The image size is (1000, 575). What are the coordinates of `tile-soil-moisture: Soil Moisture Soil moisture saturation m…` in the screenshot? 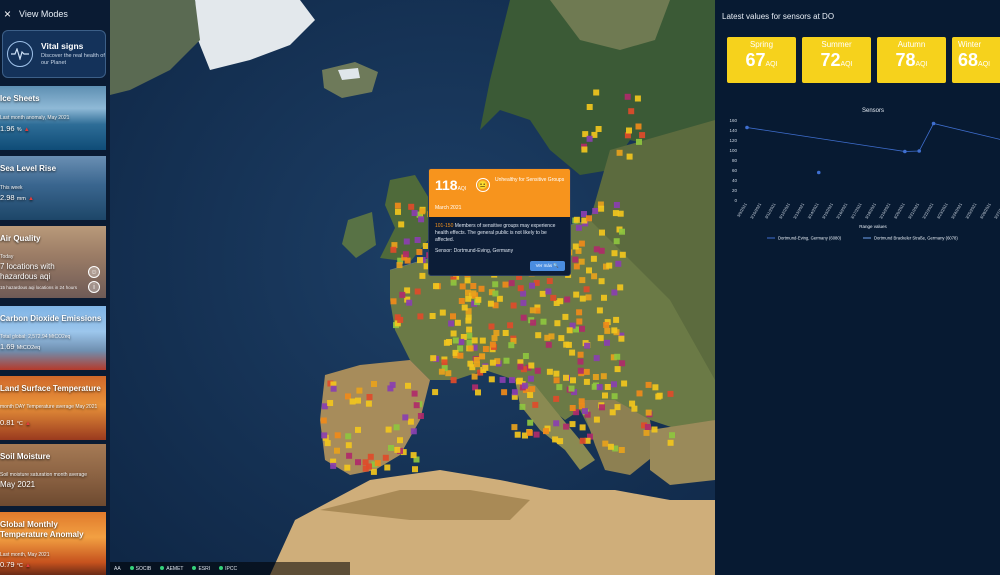 It's located at (53, 475).